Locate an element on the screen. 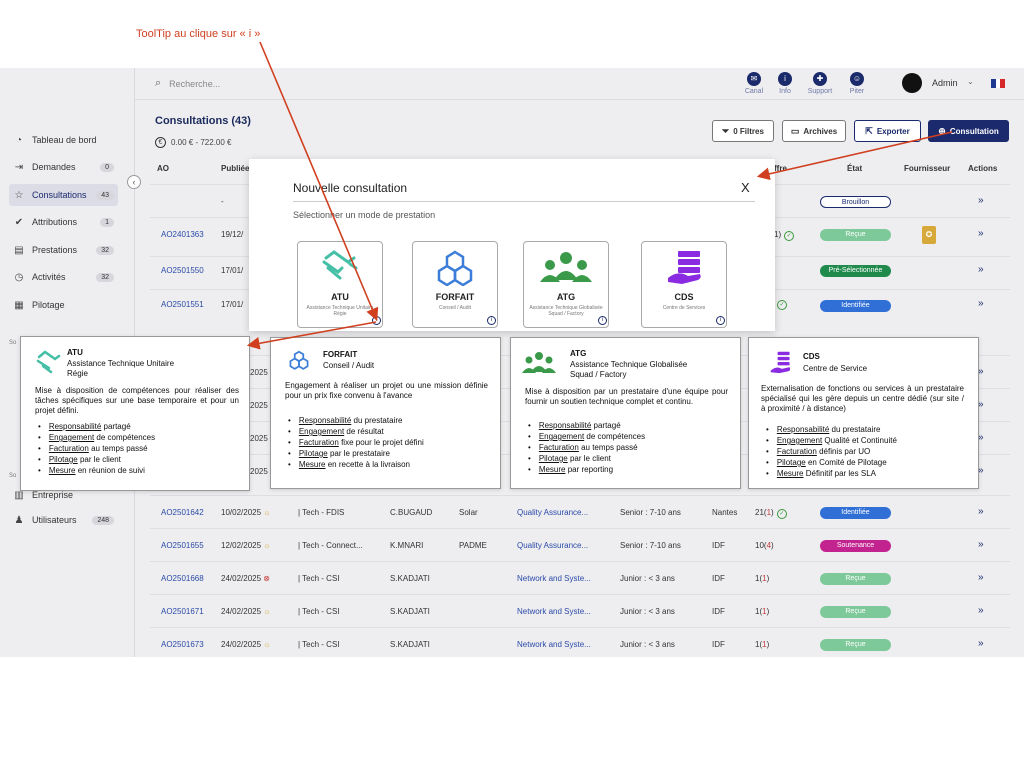 The image size is (1024, 768). search-icon: ⌕ is located at coordinates (158, 83).